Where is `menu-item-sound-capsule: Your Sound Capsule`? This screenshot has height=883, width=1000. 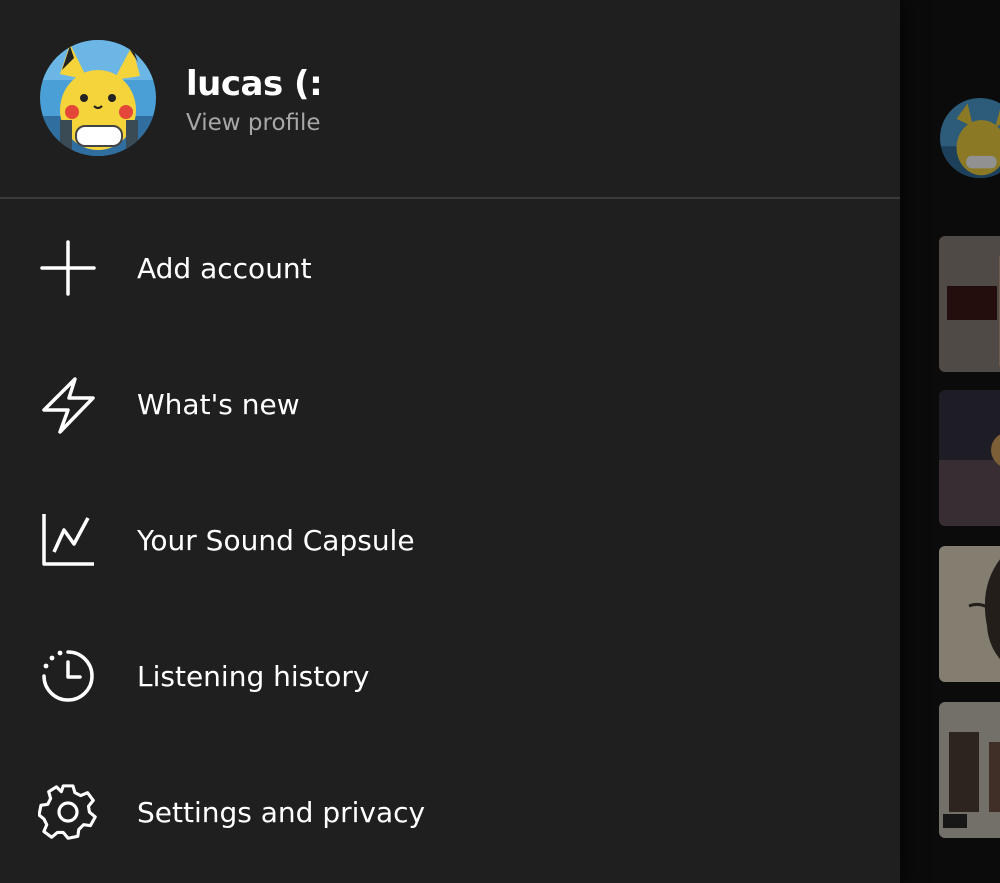 menu-item-sound-capsule: Your Sound Capsule is located at coordinates (450, 540).